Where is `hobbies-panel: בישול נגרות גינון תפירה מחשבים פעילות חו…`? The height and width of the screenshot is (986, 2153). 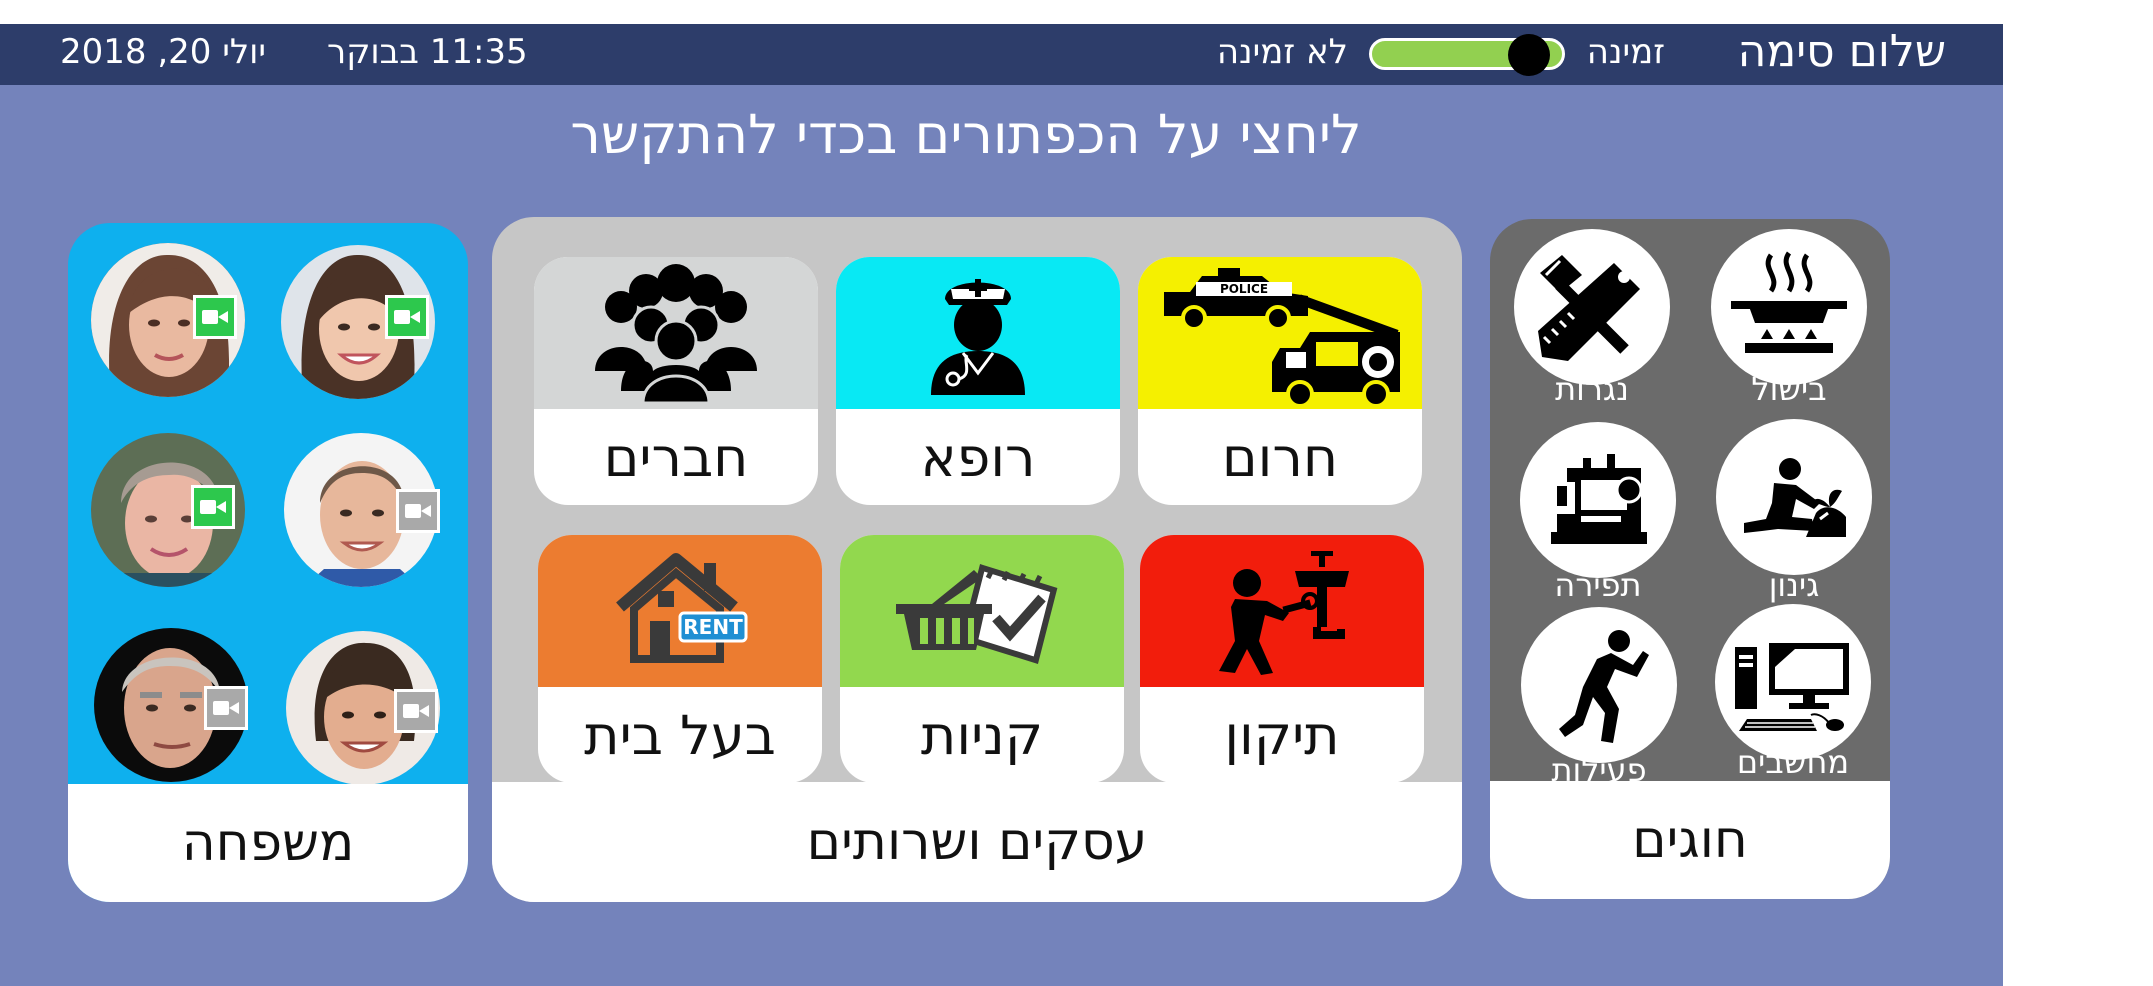 hobbies-panel: בישול נגרות גינון תפירה מחשבים פעילות חו… is located at coordinates (1690, 559).